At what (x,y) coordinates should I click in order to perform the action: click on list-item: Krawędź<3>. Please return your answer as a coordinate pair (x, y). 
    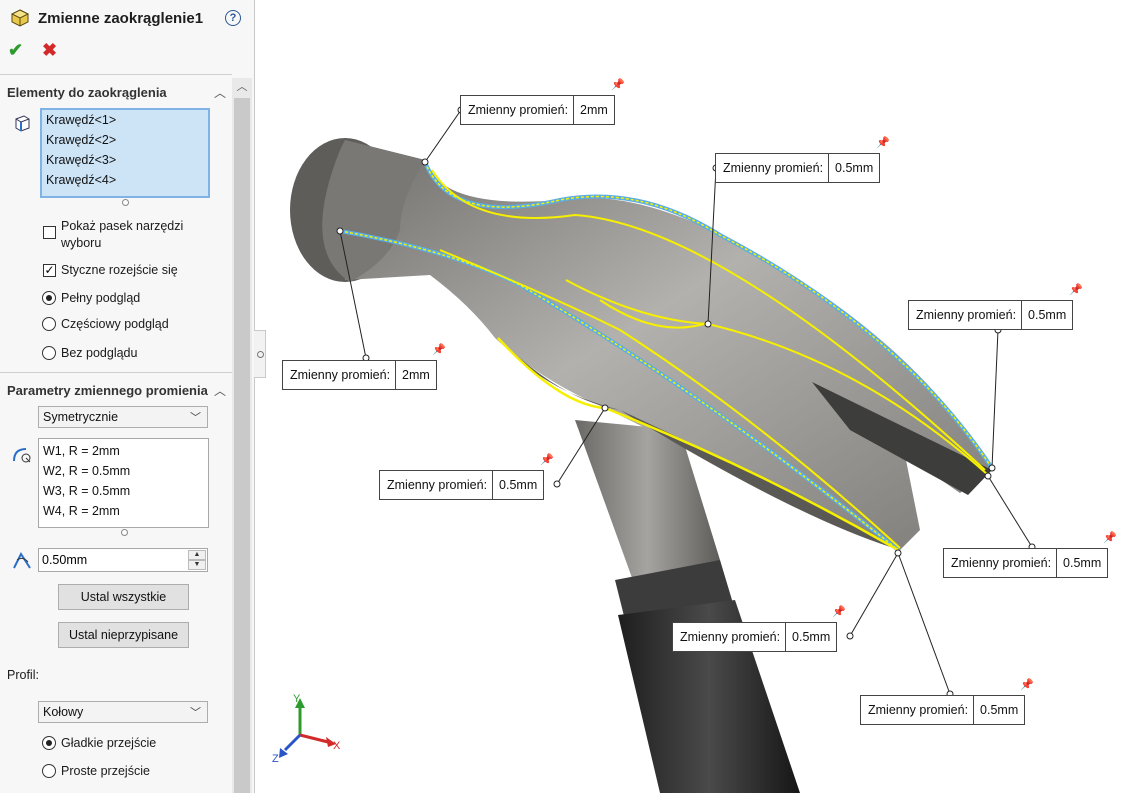
    Looking at the image, I should click on (81, 160).